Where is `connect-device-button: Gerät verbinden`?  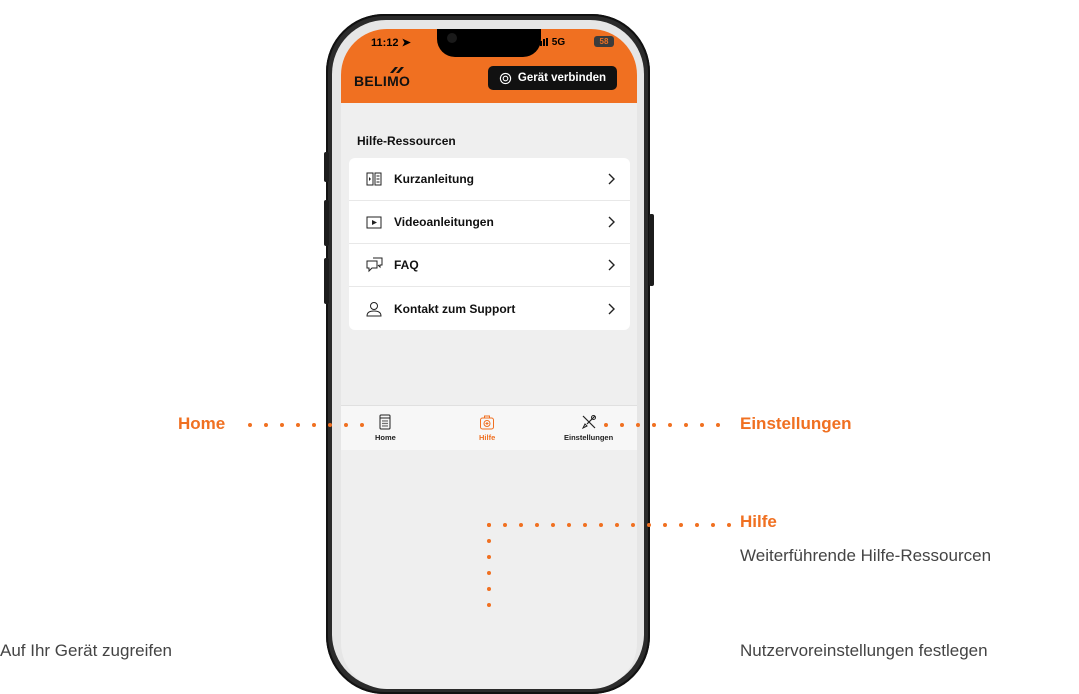 connect-device-button: Gerät verbinden is located at coordinates (552, 78).